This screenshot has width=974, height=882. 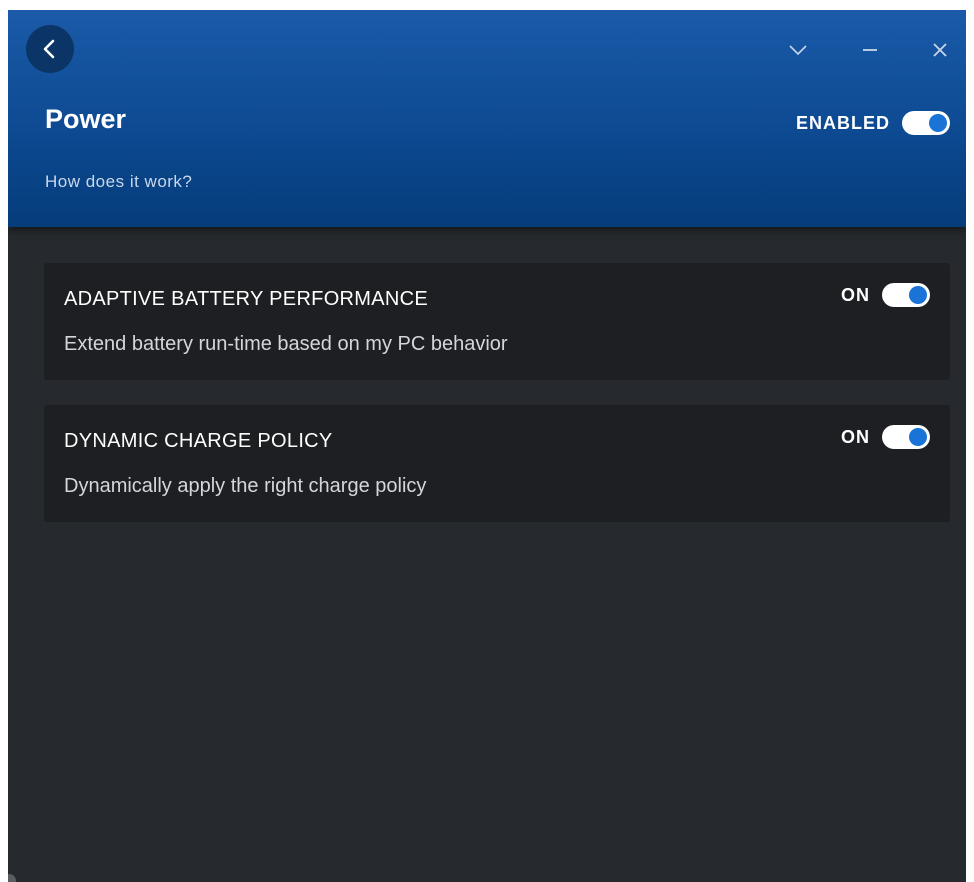 What do you see at coordinates (246, 299) in the screenshot?
I see `card-title: ADAPTIVE BATTERY PERFORMANCE` at bounding box center [246, 299].